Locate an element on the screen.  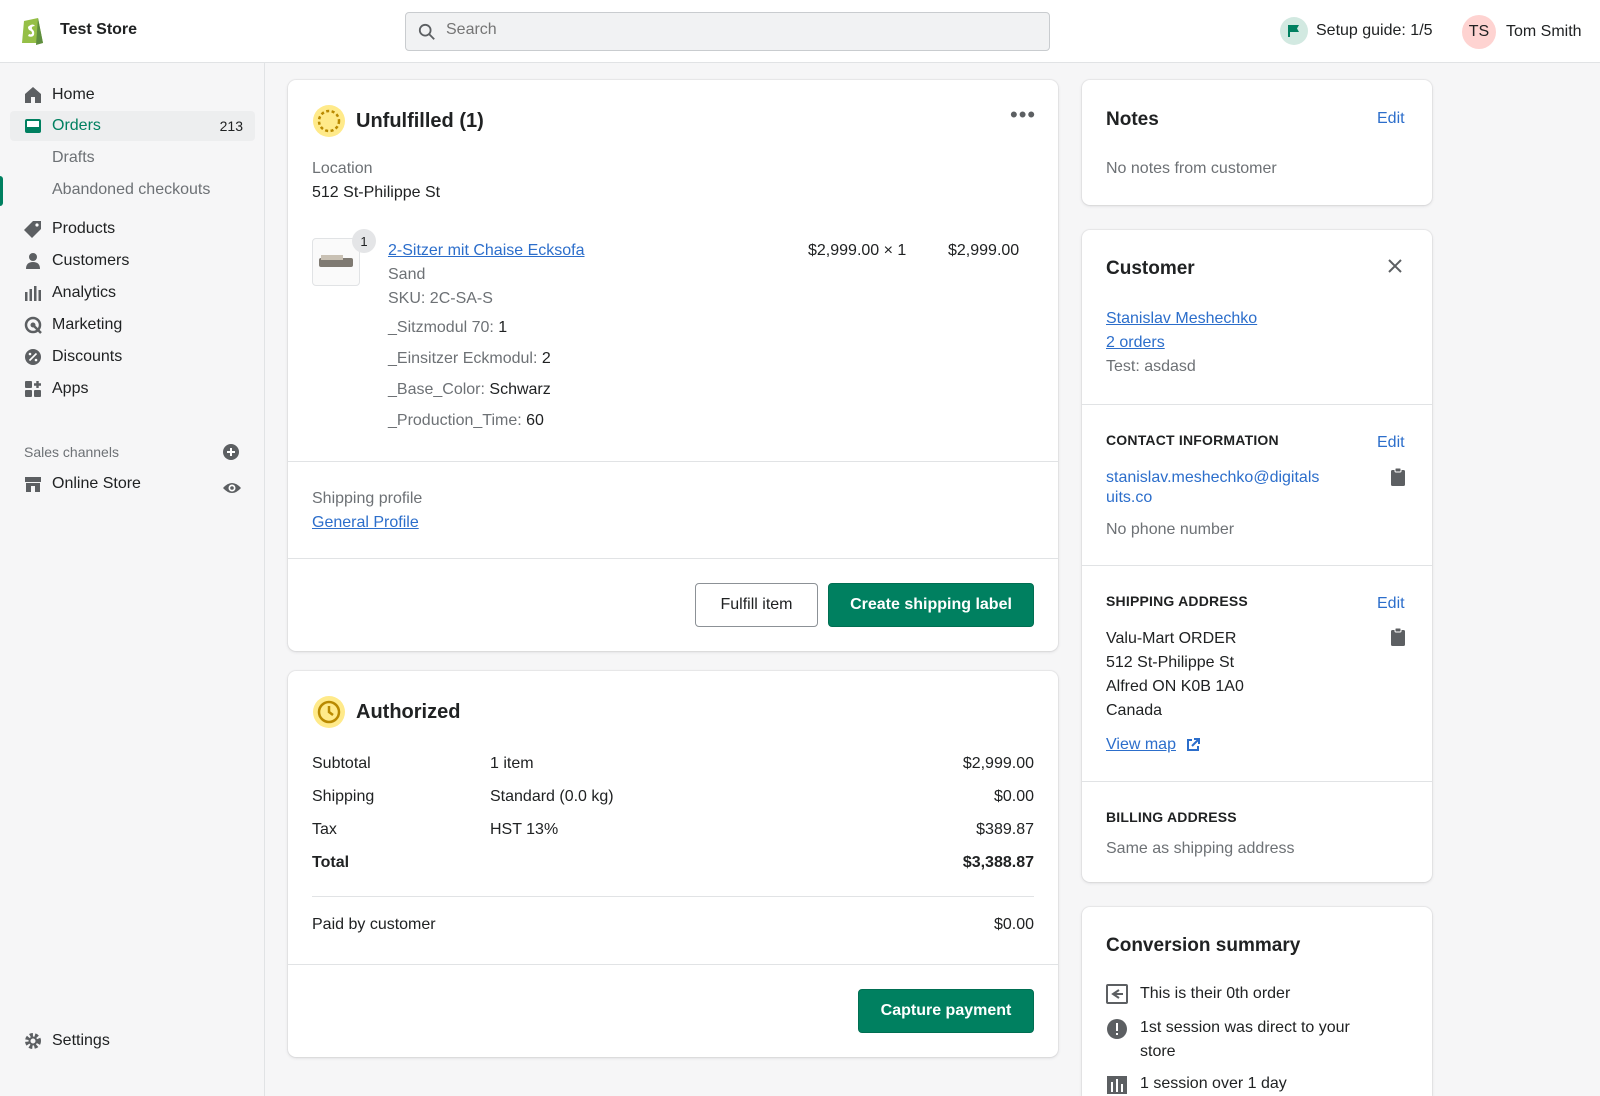
sidebar-item-marketing: Marketing is located at coordinates (132, 325).